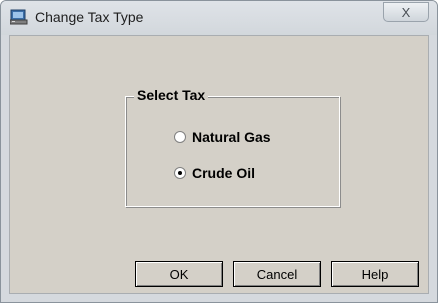 This screenshot has height=303, width=438. Describe the element at coordinates (180, 137) in the screenshot. I see `radio-button` at that location.